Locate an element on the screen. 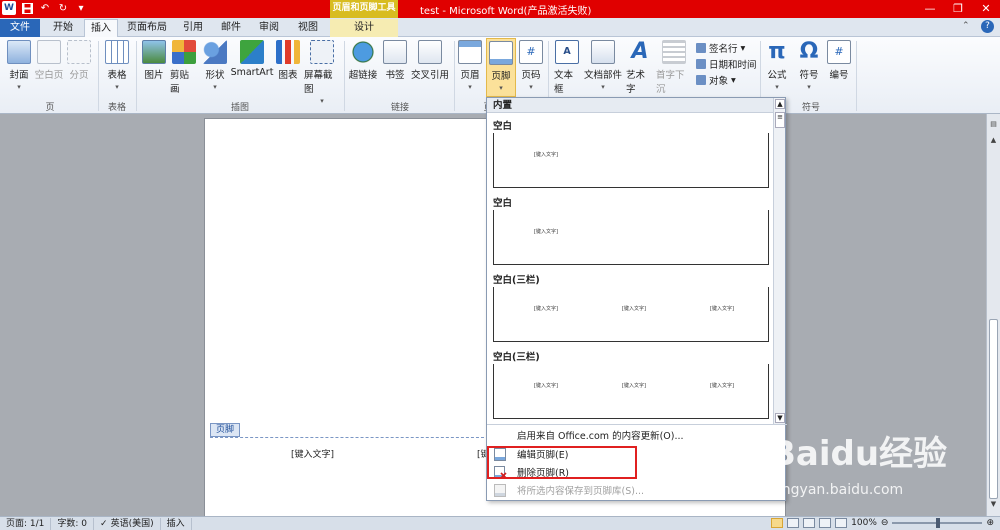  textbox-button: A 文本框▾ is located at coordinates (567, 72).